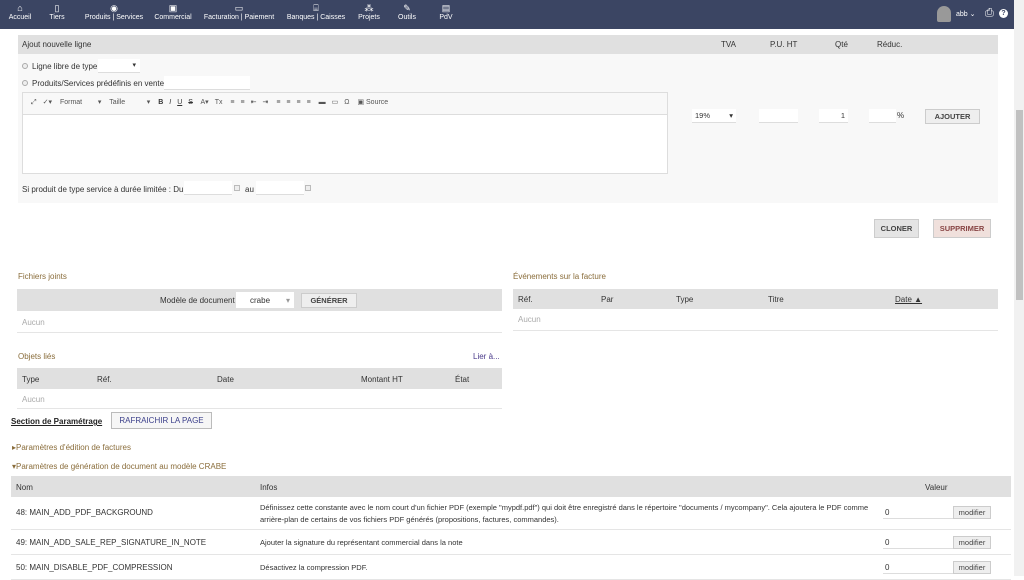 The width and height of the screenshot is (1024, 580). I want to click on params-section-title: Section de Paramétrage, so click(57, 421).